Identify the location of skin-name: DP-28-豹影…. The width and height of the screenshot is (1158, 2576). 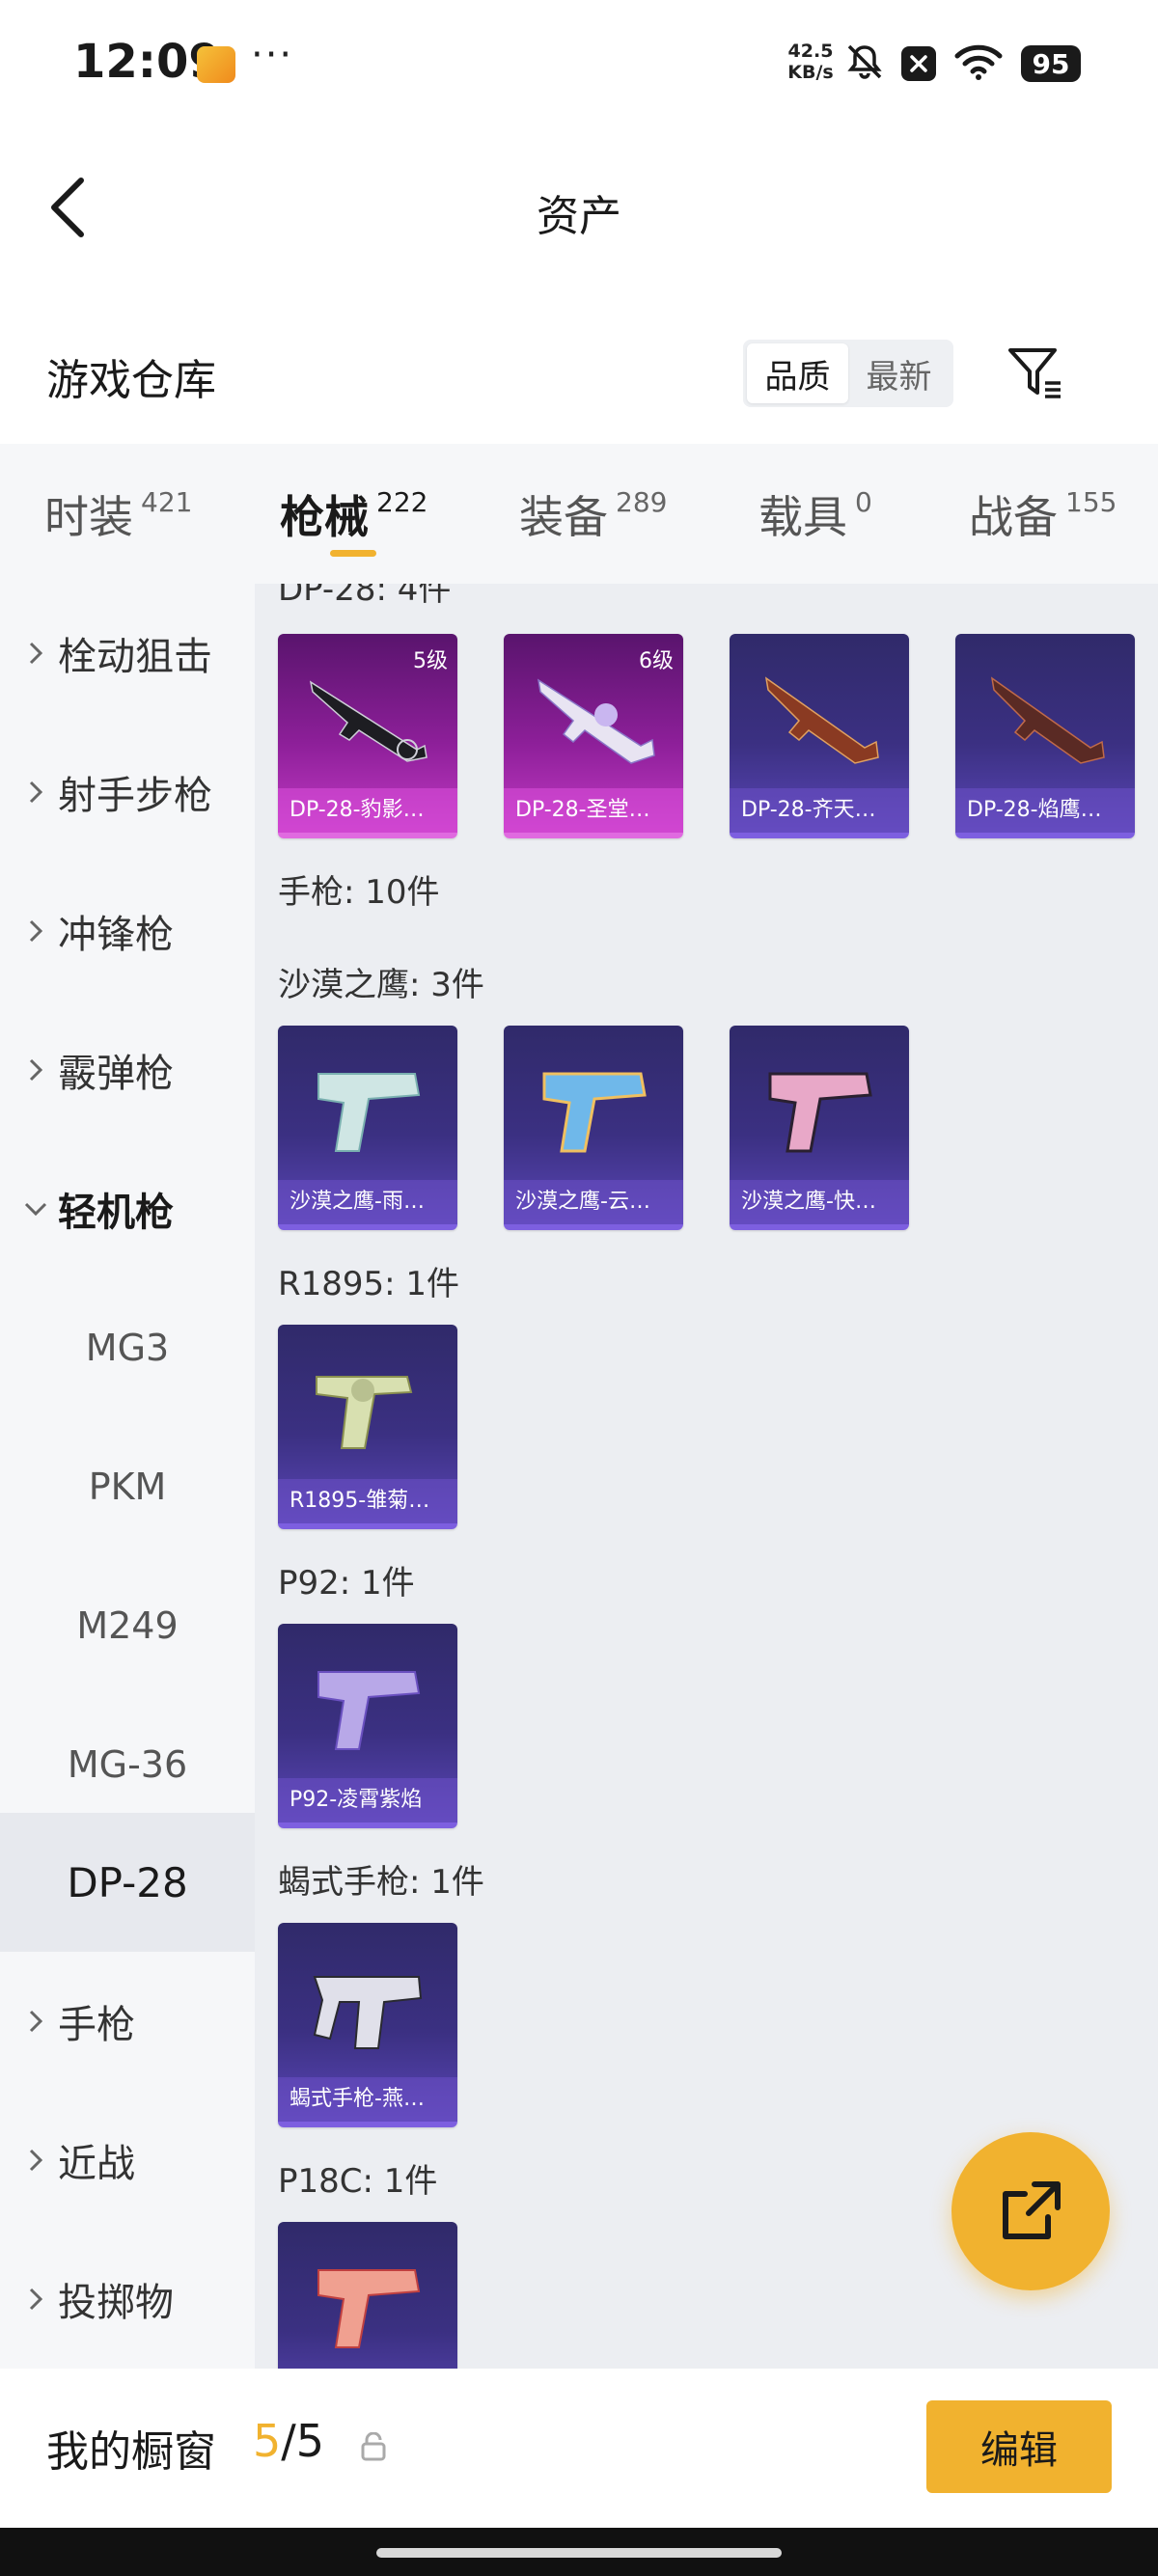
(367, 810).